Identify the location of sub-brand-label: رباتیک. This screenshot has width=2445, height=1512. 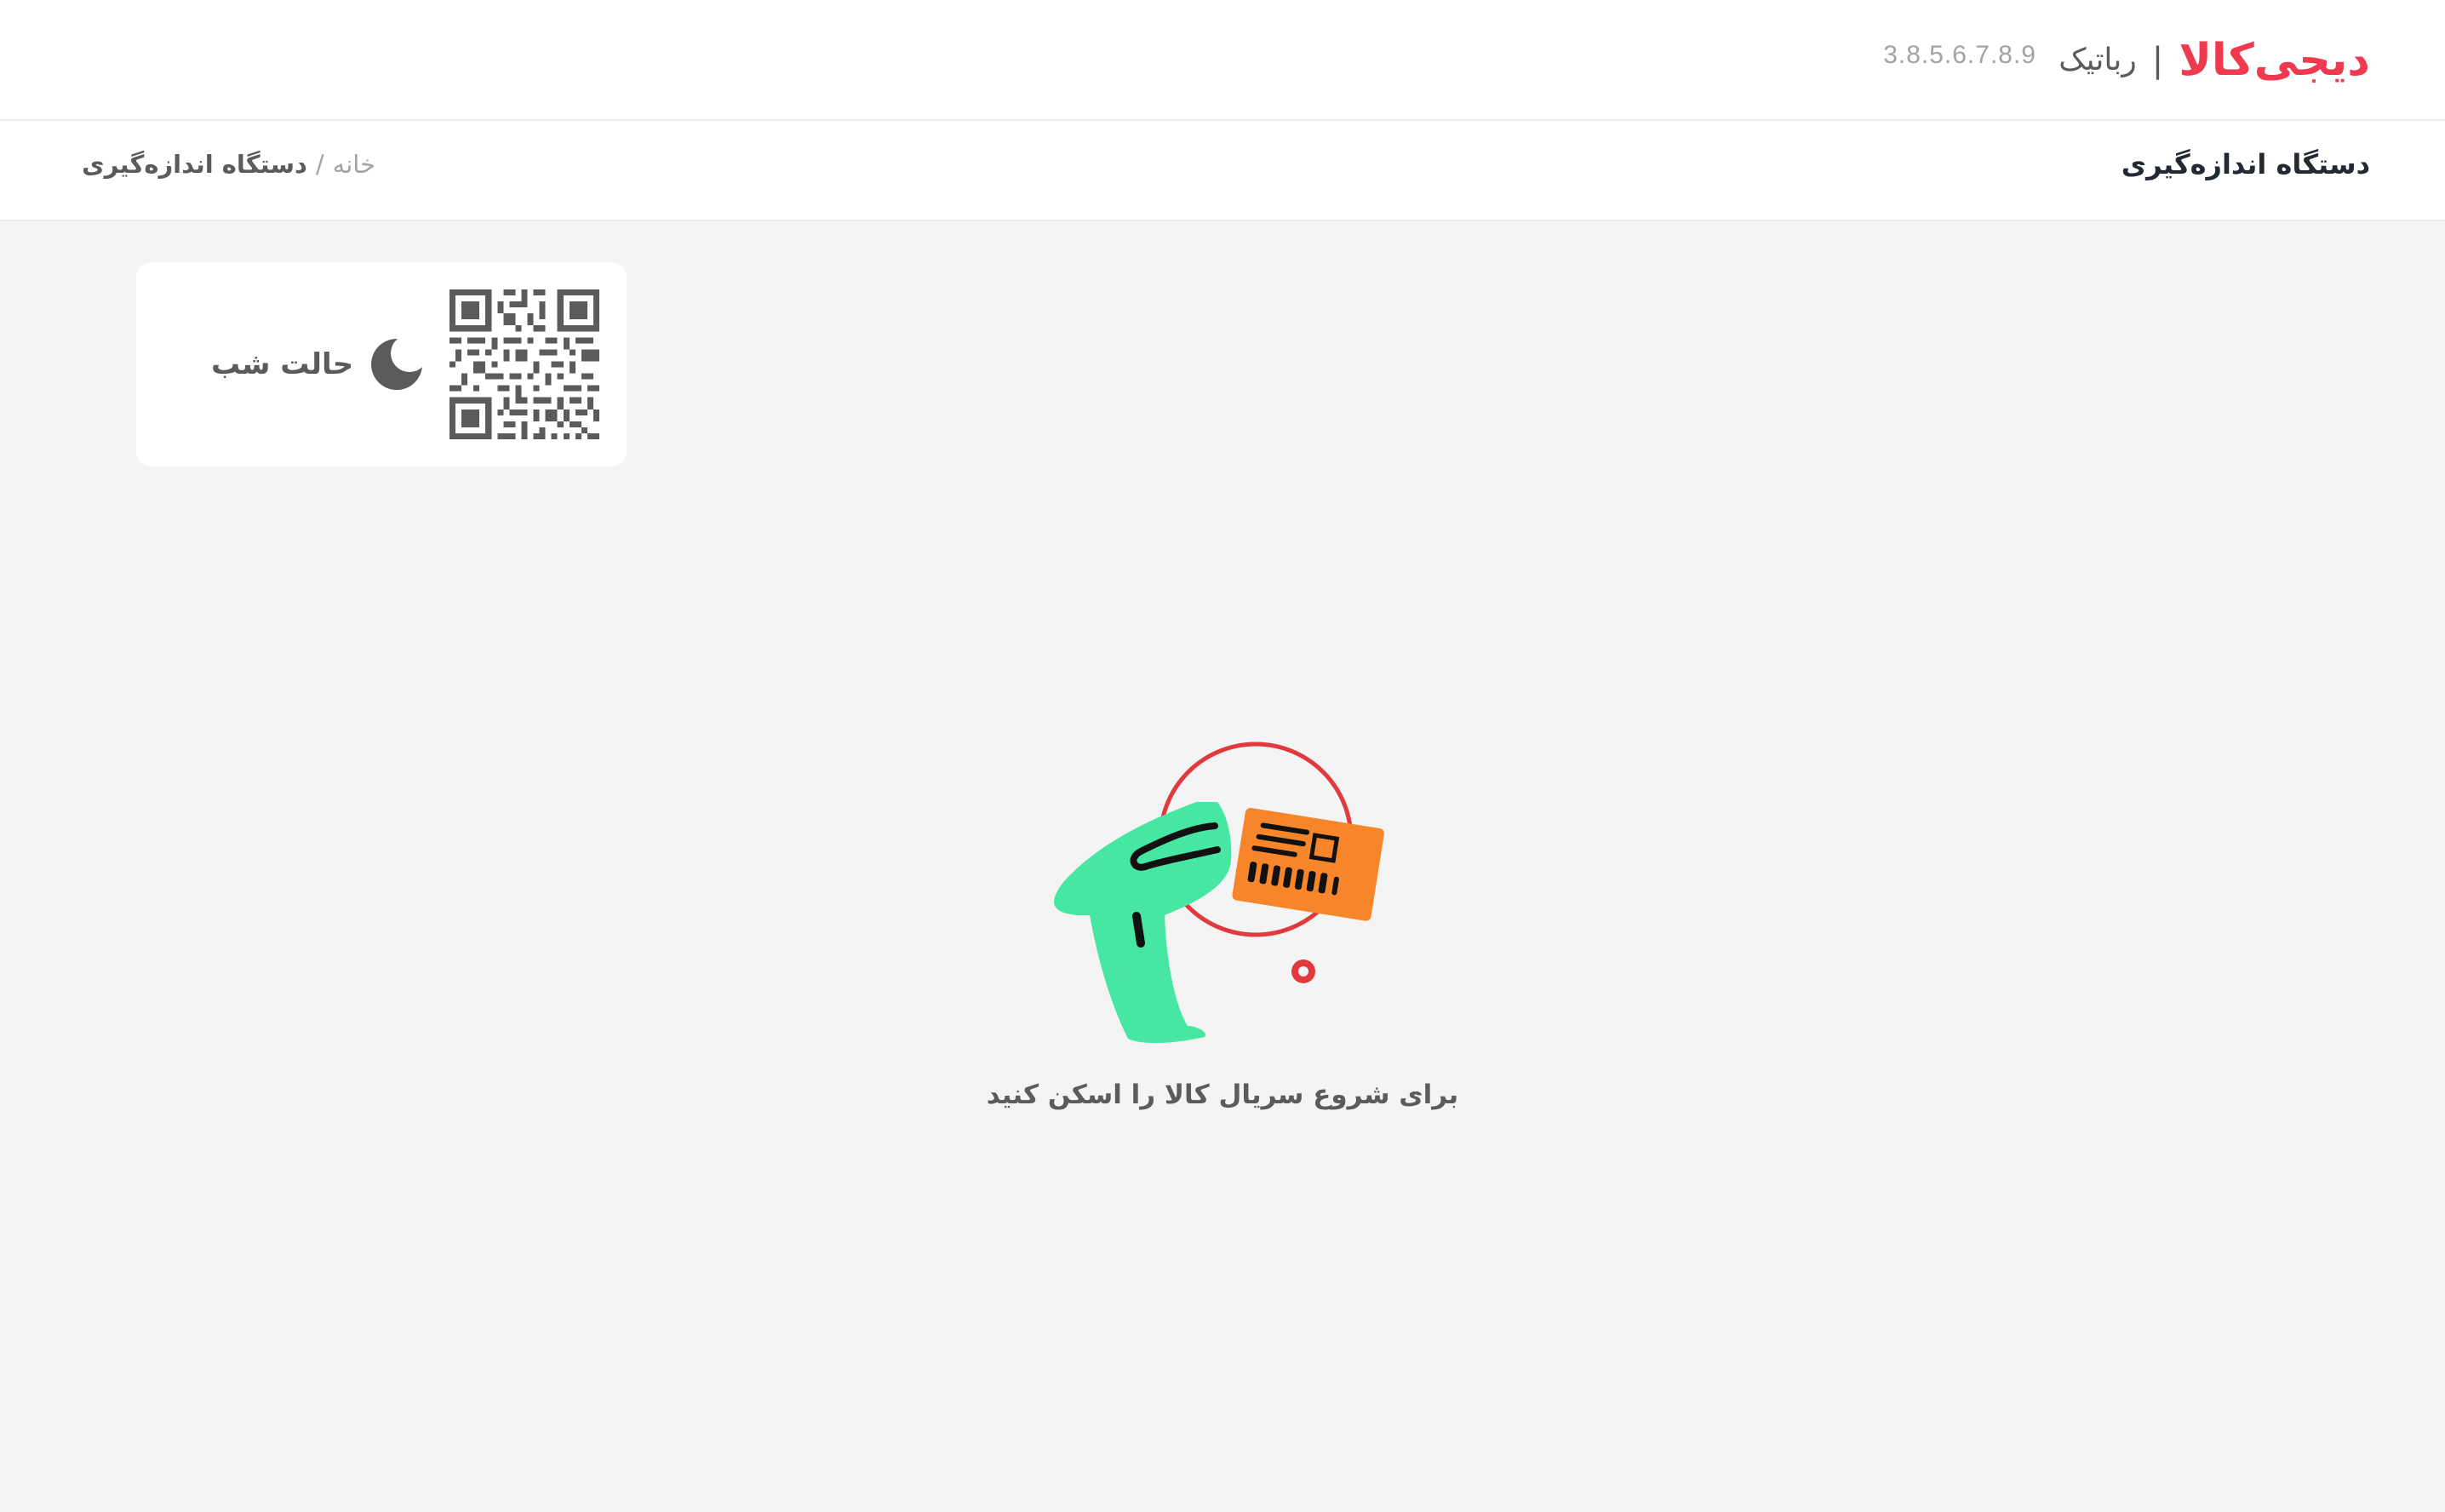
(2097, 60).